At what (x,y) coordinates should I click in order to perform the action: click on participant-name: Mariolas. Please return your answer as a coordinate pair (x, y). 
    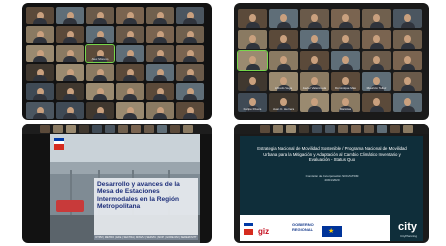
    Looking at the image, I should click on (345, 109).